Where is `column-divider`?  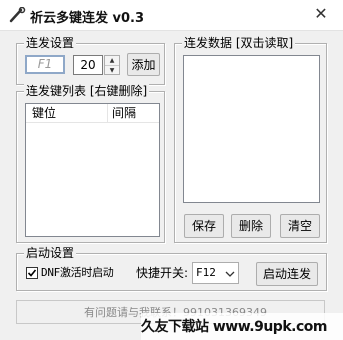 column-divider is located at coordinates (107, 113).